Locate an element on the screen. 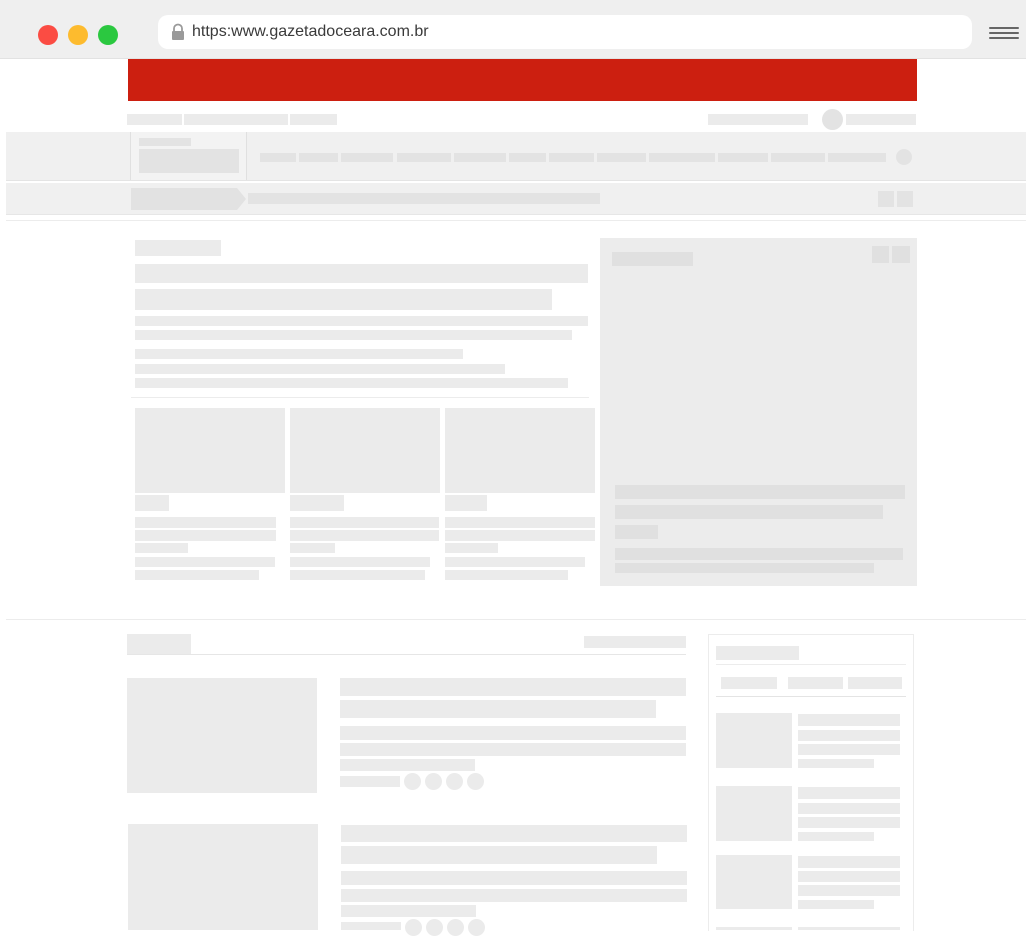  site-header-banner is located at coordinates (522, 80).